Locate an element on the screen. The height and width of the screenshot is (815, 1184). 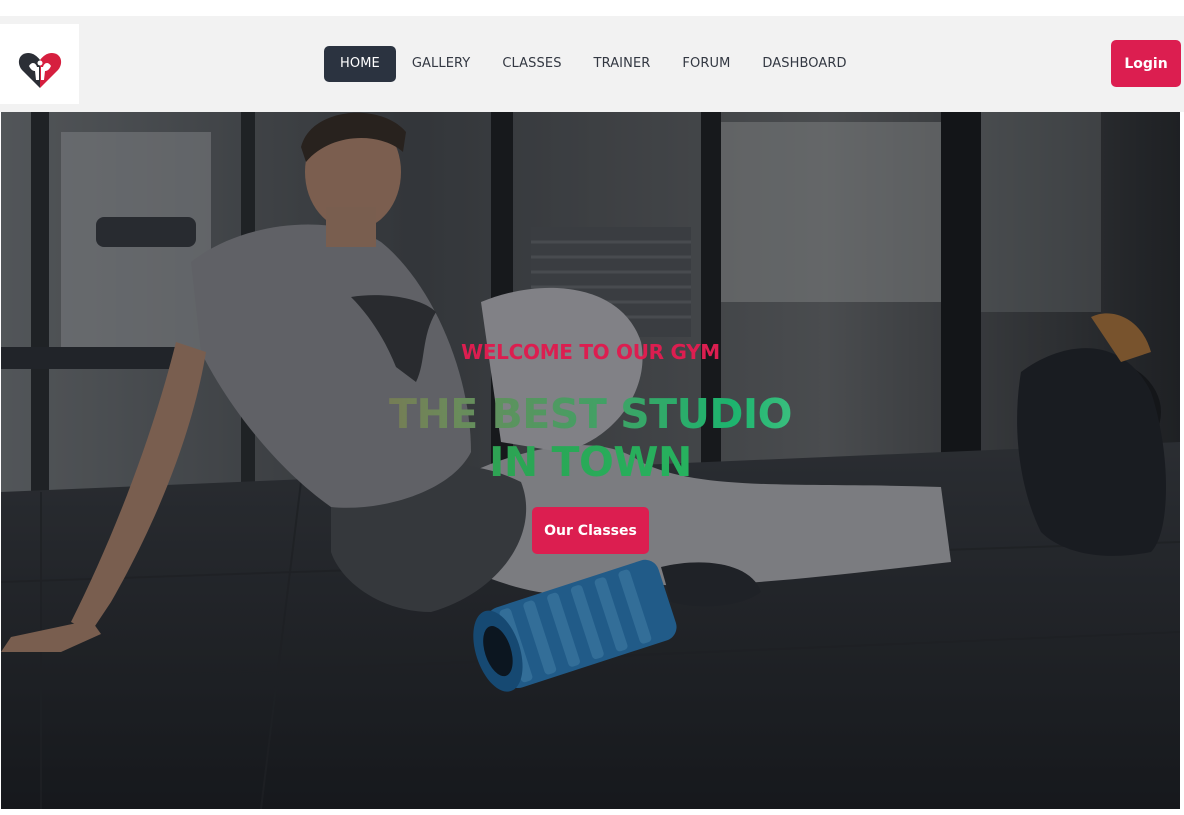
our-classes-button: Our Classes is located at coordinates (590, 530).